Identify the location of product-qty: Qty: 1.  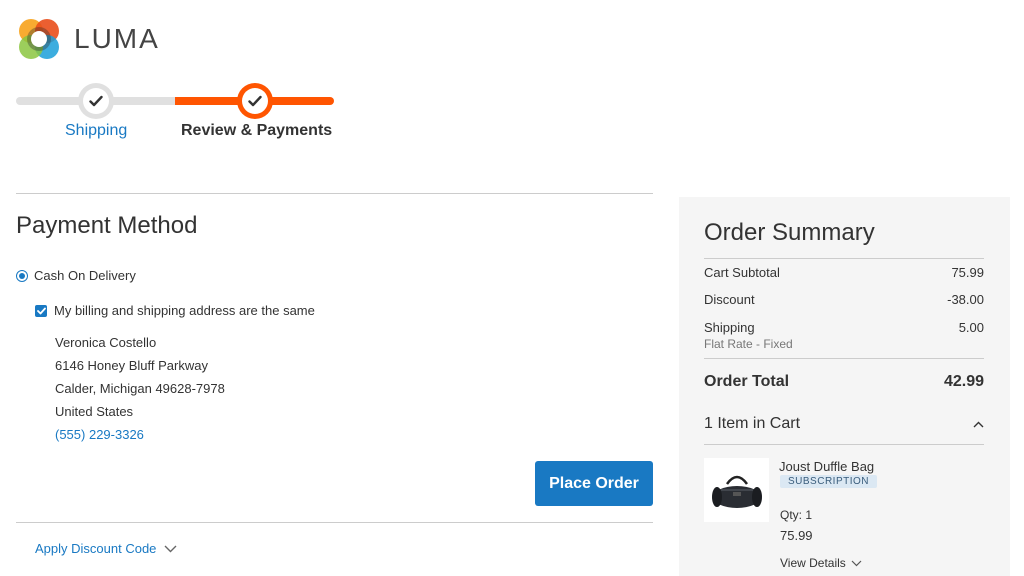
(796, 515).